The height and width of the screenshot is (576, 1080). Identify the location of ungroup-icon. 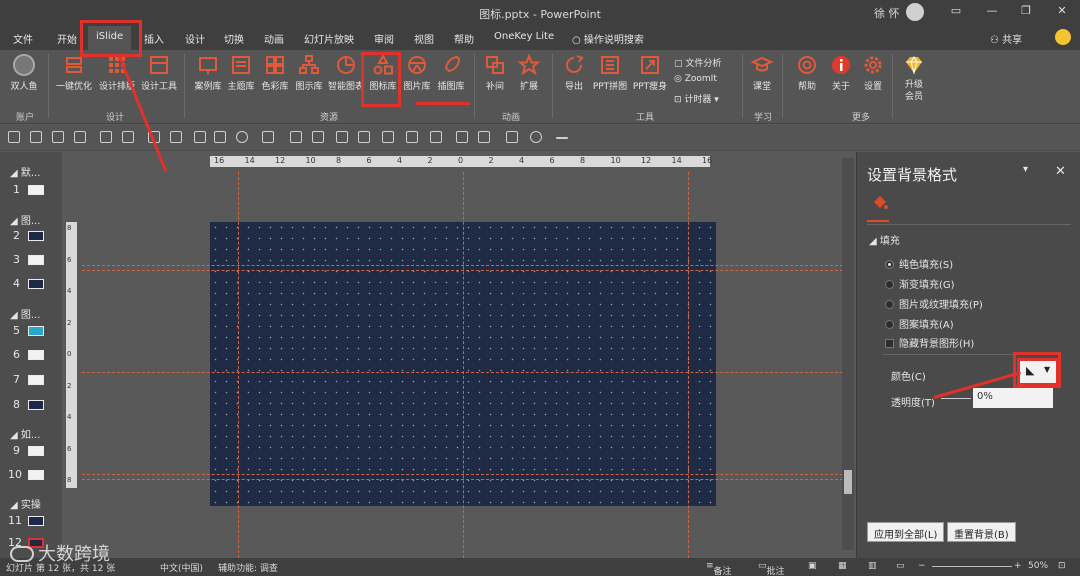
(176, 137).